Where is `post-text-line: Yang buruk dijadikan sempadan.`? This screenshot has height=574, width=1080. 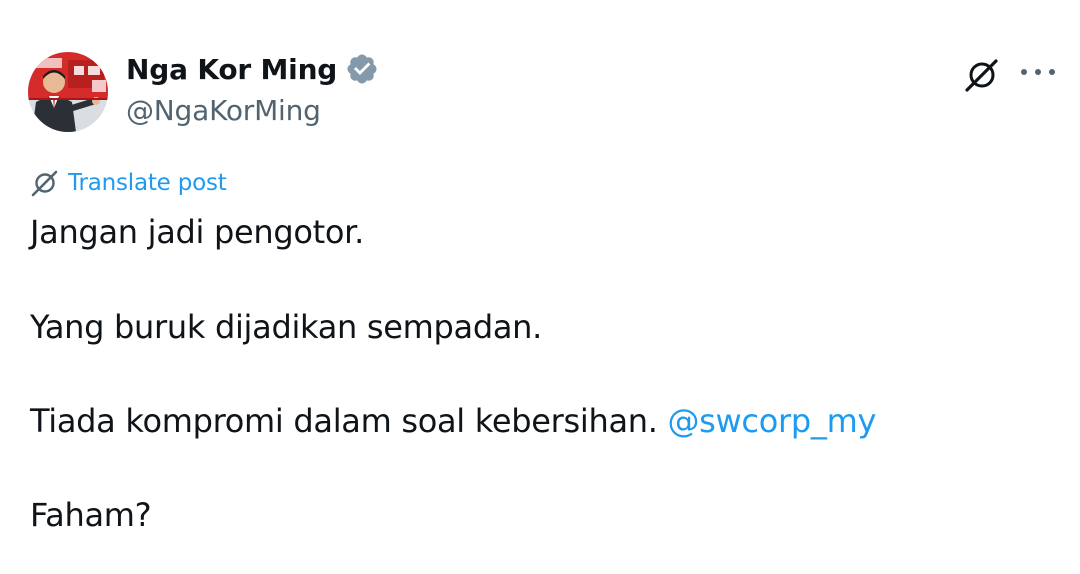 post-text-line: Yang buruk dijadikan sempadan. is located at coordinates (286, 327).